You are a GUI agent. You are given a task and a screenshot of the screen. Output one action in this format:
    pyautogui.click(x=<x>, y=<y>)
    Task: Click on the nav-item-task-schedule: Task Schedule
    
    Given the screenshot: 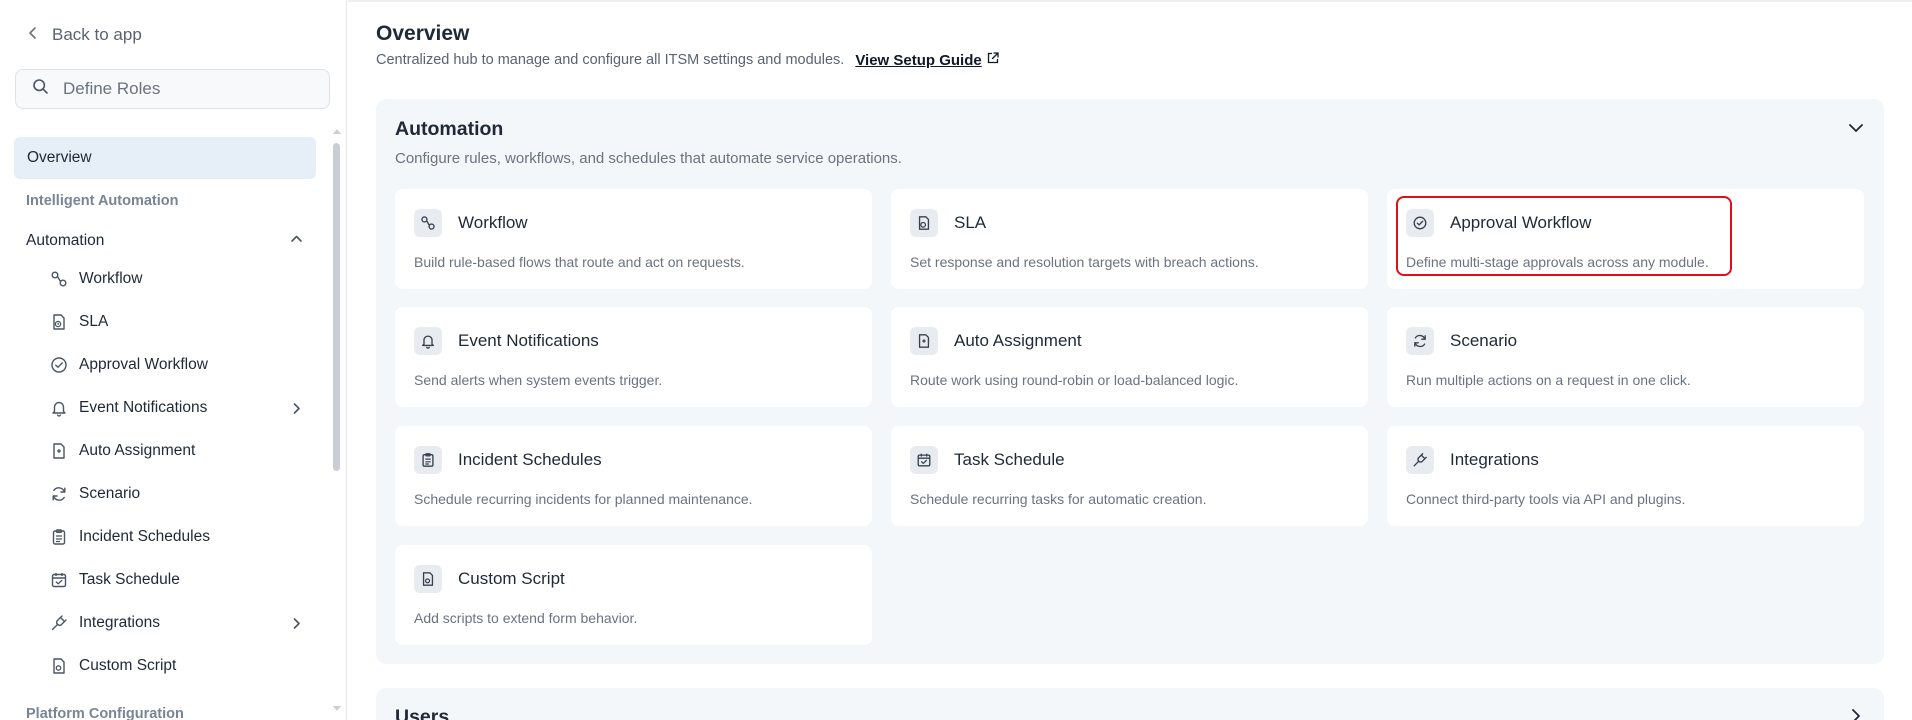 What is the action you would take?
    pyautogui.click(x=177, y=580)
    